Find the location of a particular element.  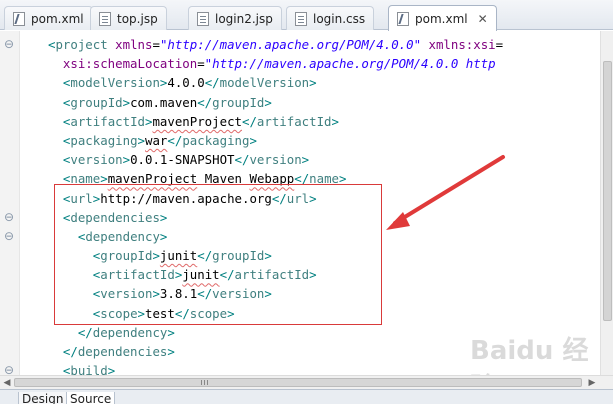

code-line: <modelVersion>4.0.0</modelVersion> is located at coordinates (275, 82).